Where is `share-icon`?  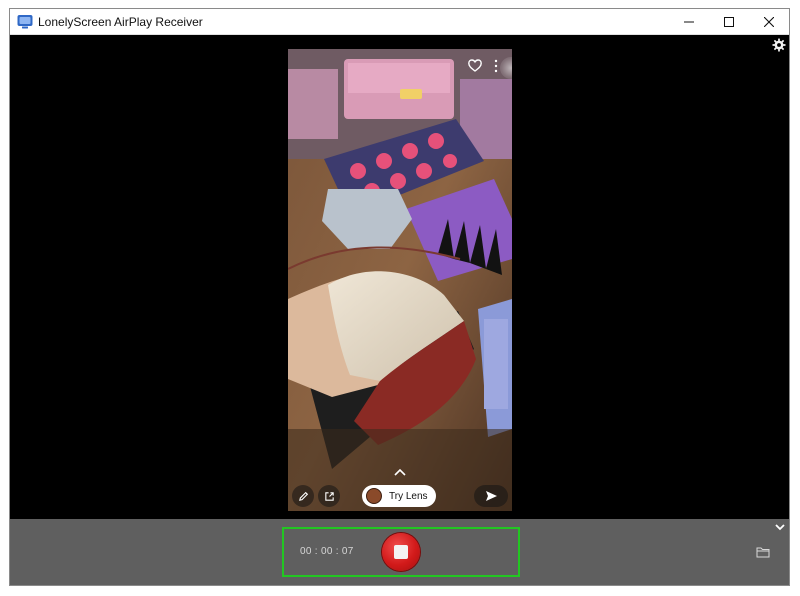
share-icon is located at coordinates (329, 496).